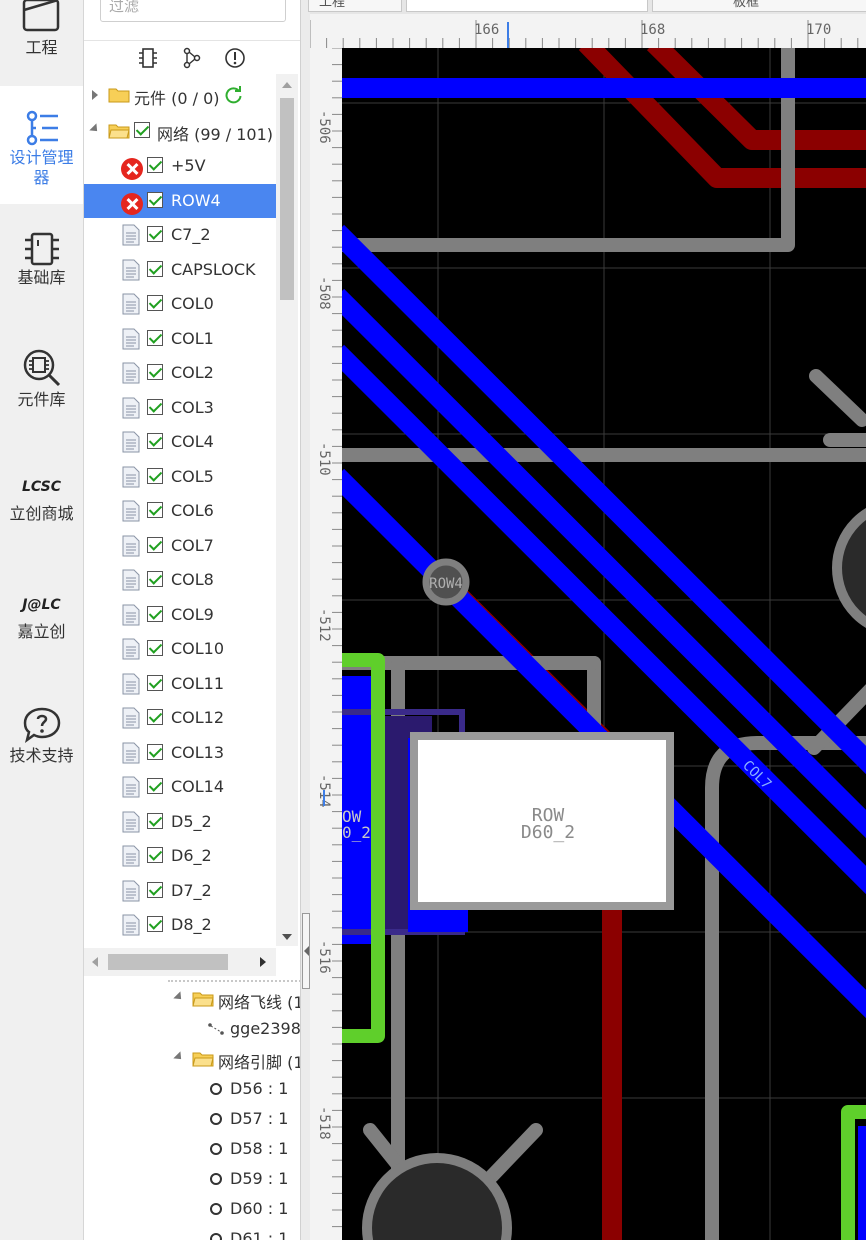  What do you see at coordinates (95, 962) in the screenshot?
I see `scroll-left-icon` at bounding box center [95, 962].